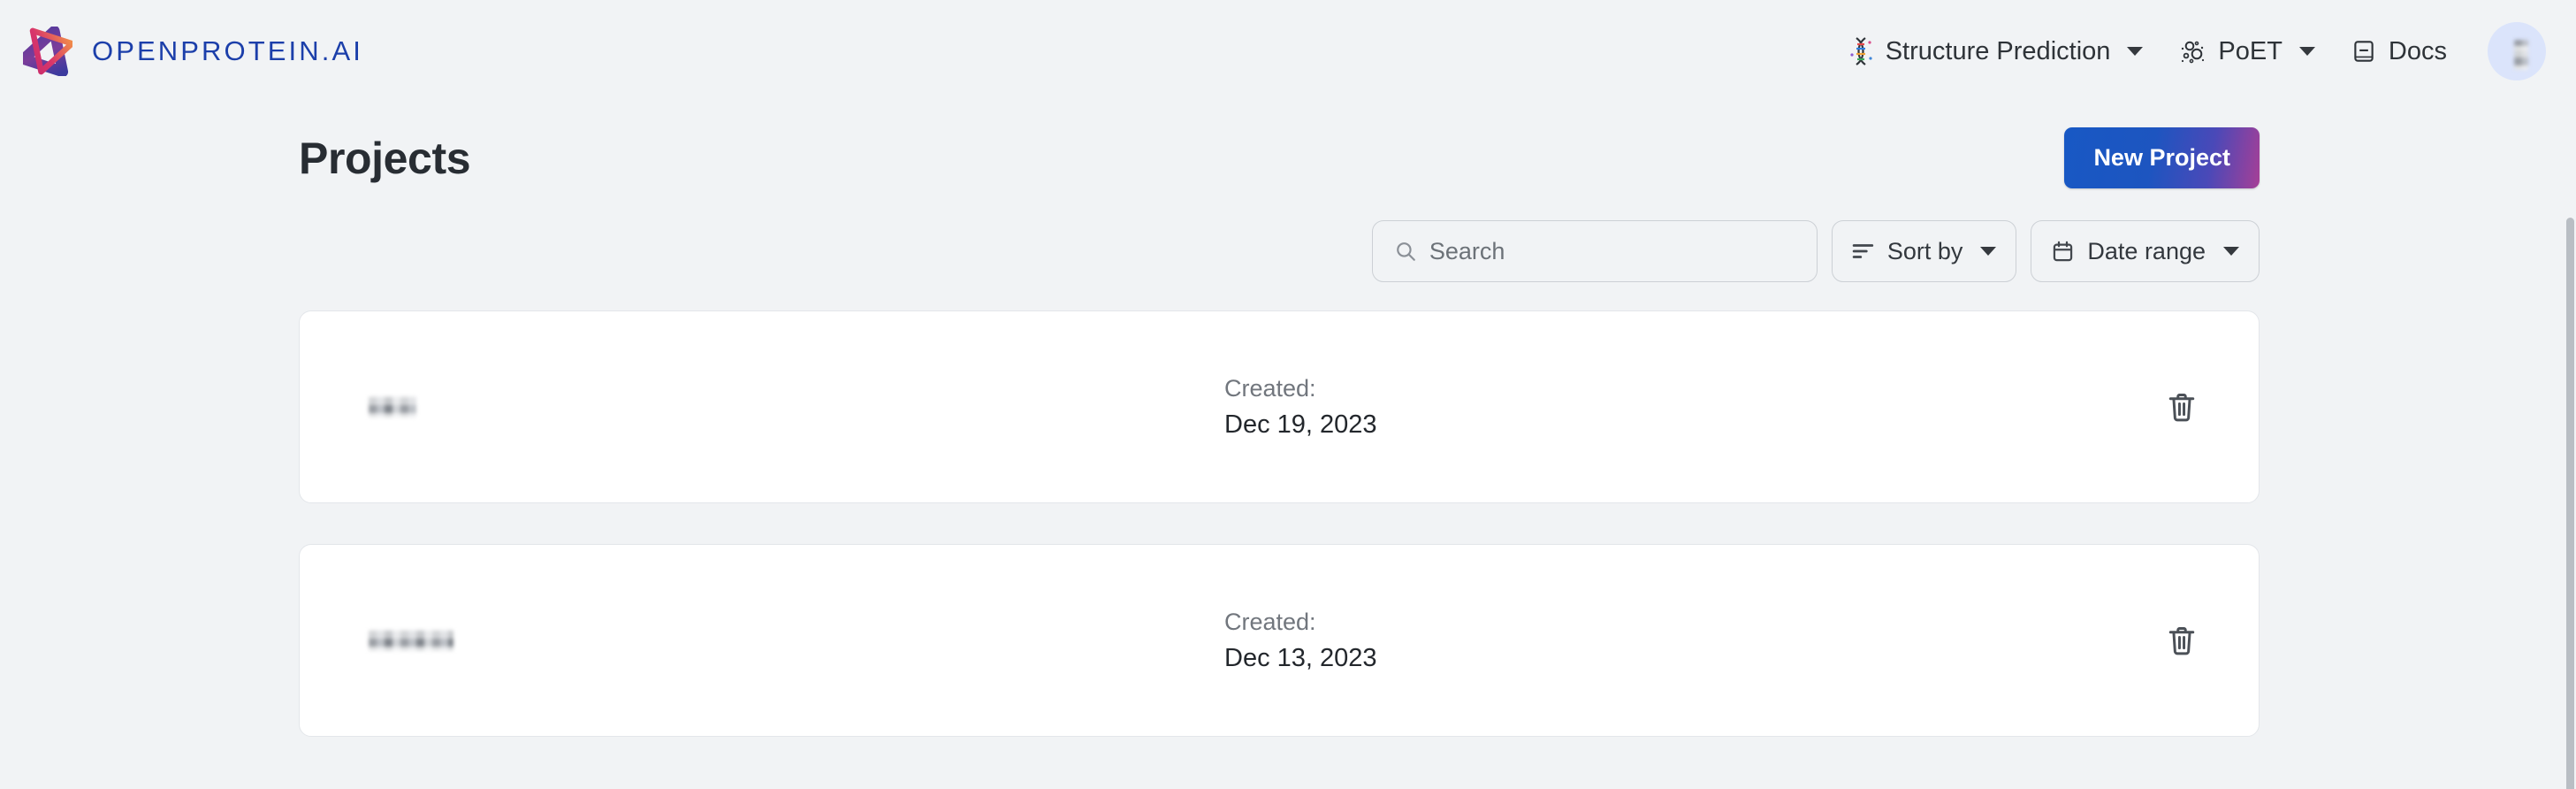  I want to click on search-icon, so click(1405, 252).